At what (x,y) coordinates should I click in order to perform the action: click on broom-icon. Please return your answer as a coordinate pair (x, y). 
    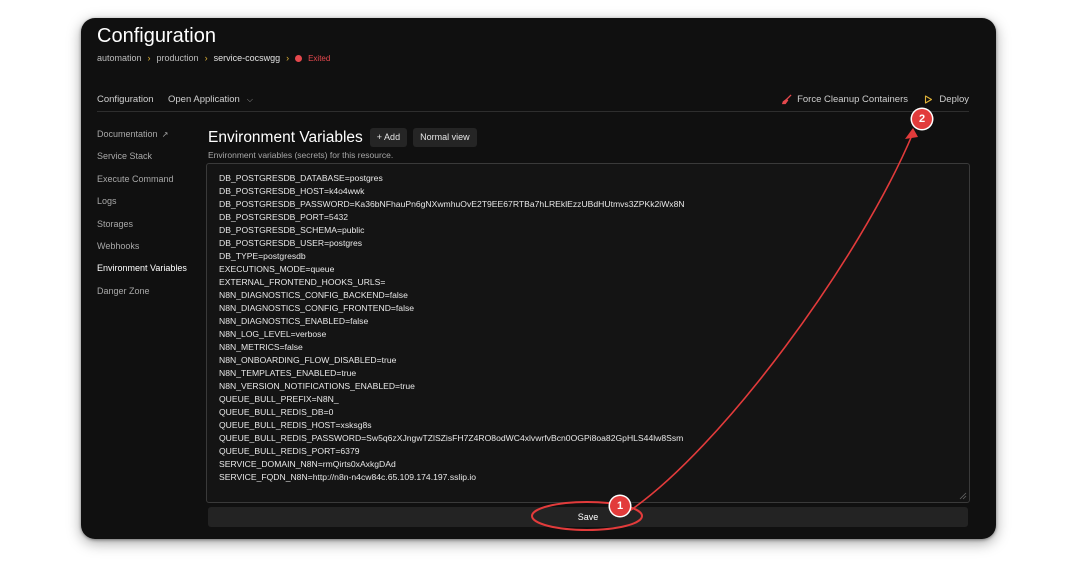
    Looking at the image, I should click on (787, 99).